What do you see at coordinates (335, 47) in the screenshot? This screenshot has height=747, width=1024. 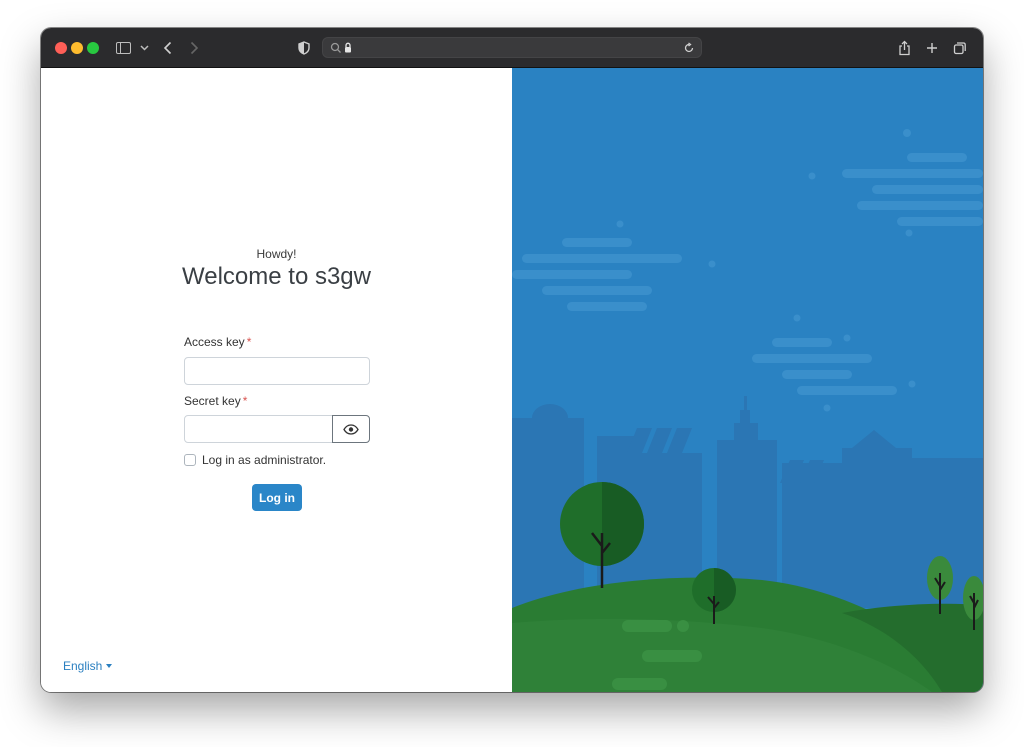 I see `search-icon` at bounding box center [335, 47].